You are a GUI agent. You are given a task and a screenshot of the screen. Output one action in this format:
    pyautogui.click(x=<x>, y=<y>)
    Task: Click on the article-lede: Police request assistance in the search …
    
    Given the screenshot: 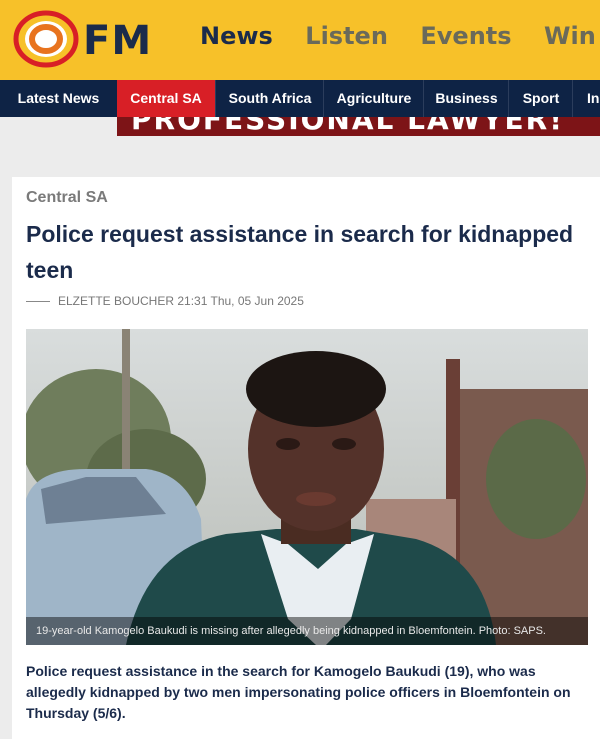 What is the action you would take?
    pyautogui.click(x=298, y=692)
    